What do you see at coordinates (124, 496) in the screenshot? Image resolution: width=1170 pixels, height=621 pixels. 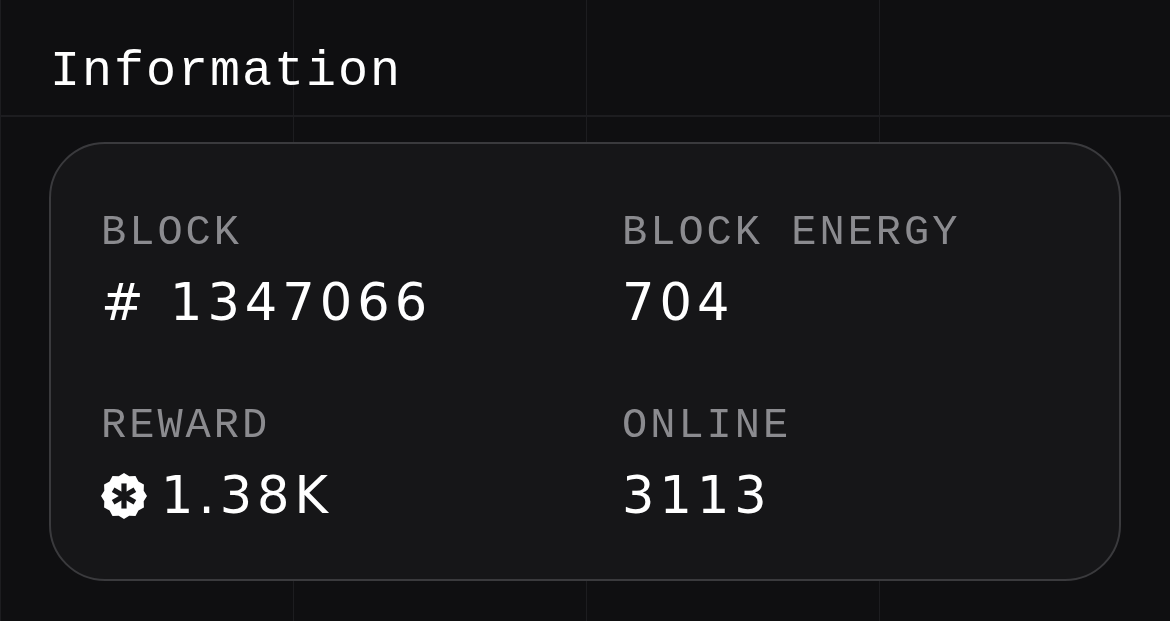 I see `asterisk-coin-icon` at bounding box center [124, 496].